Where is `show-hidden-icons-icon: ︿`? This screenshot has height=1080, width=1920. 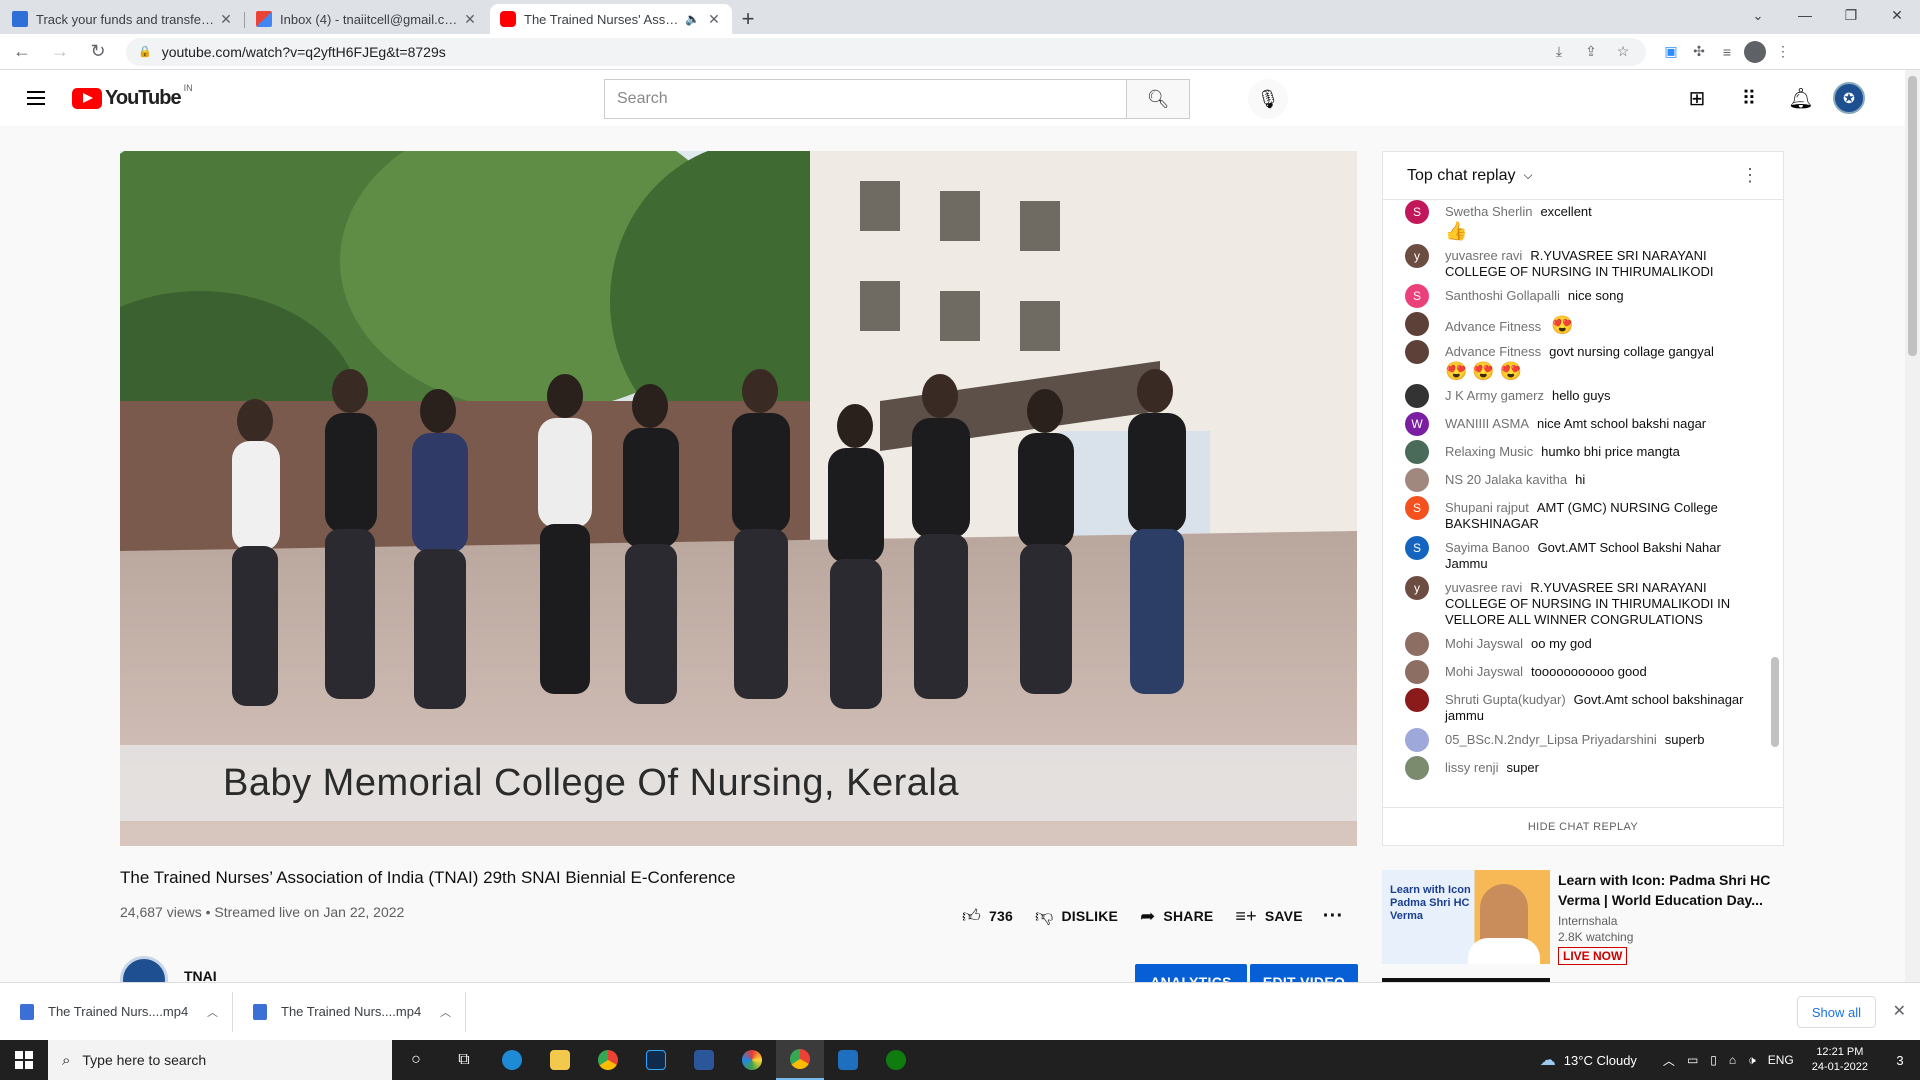
show-hidden-icons-icon: ︿ is located at coordinates (1669, 1060).